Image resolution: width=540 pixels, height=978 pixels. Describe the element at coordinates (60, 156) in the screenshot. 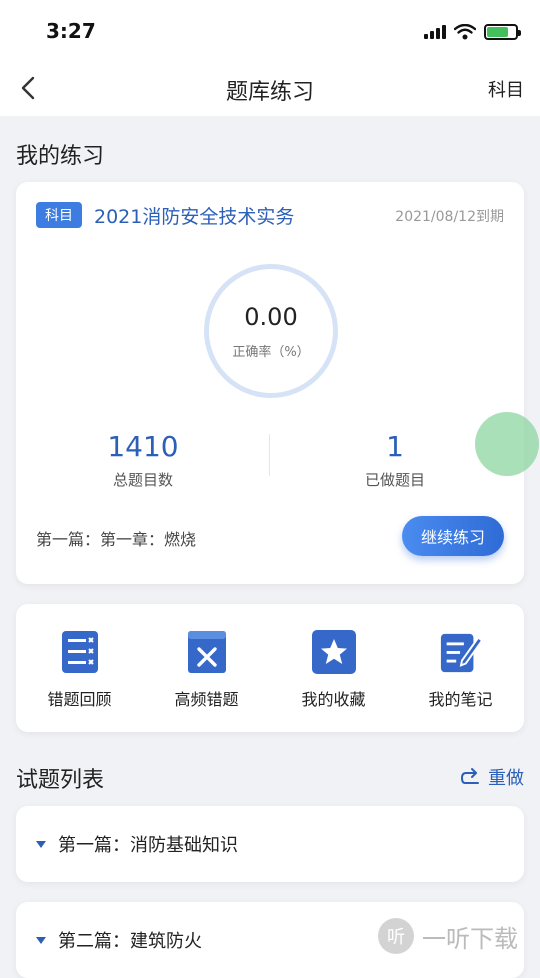

I see `my-practice-title: 我的练习` at that location.